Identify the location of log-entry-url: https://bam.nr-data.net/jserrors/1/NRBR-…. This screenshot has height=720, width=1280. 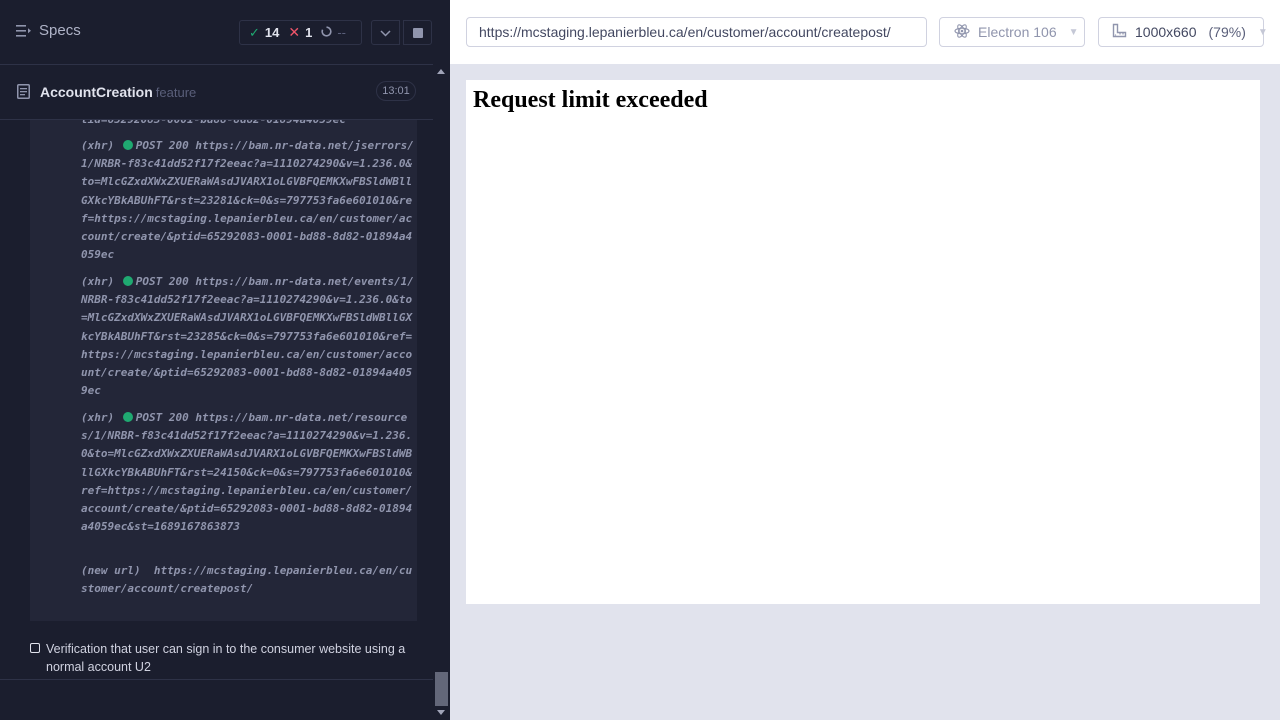
(247, 200).